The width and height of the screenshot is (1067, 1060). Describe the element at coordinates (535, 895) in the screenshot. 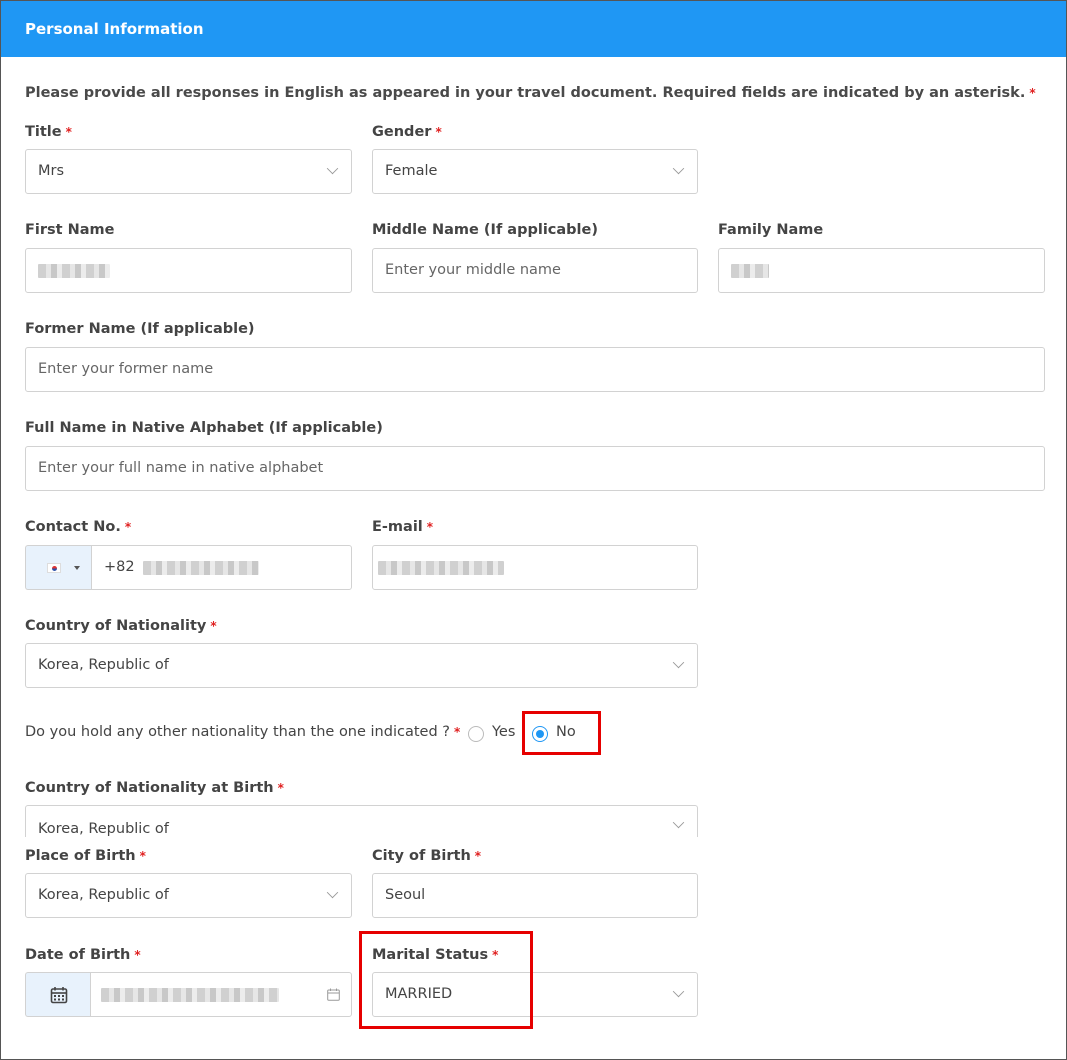

I see `city-of-birth-input: Seoul` at that location.